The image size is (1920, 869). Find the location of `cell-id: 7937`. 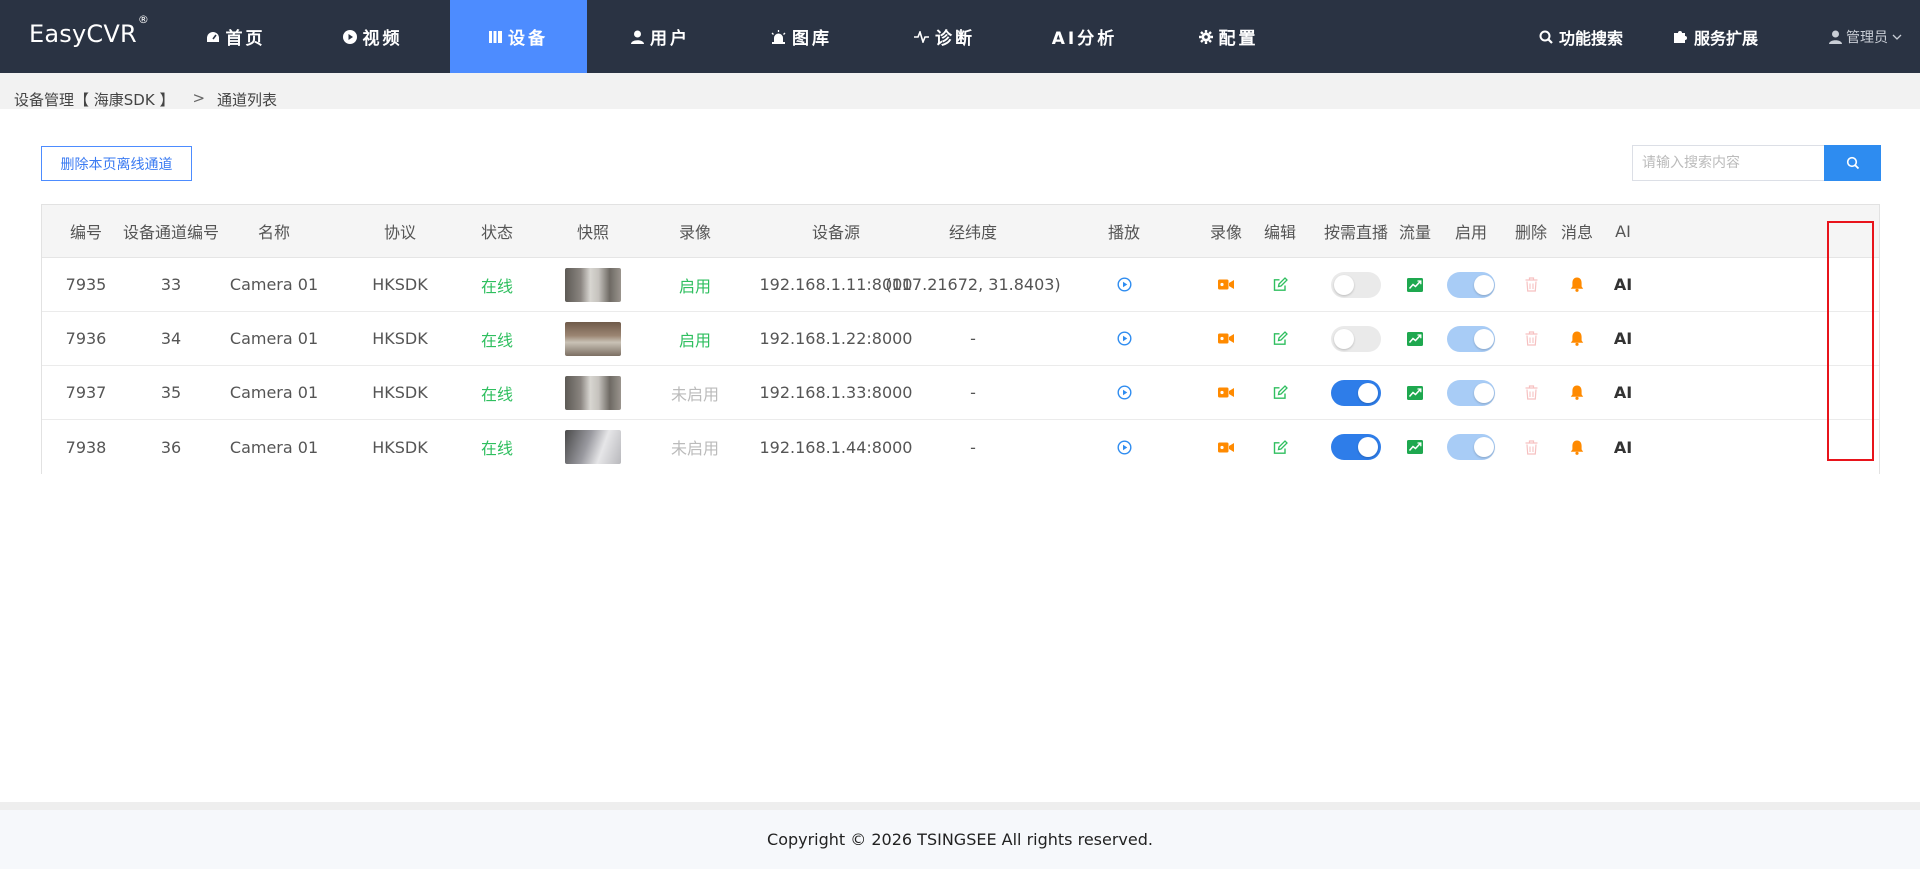

cell-id: 7937 is located at coordinates (86, 392).